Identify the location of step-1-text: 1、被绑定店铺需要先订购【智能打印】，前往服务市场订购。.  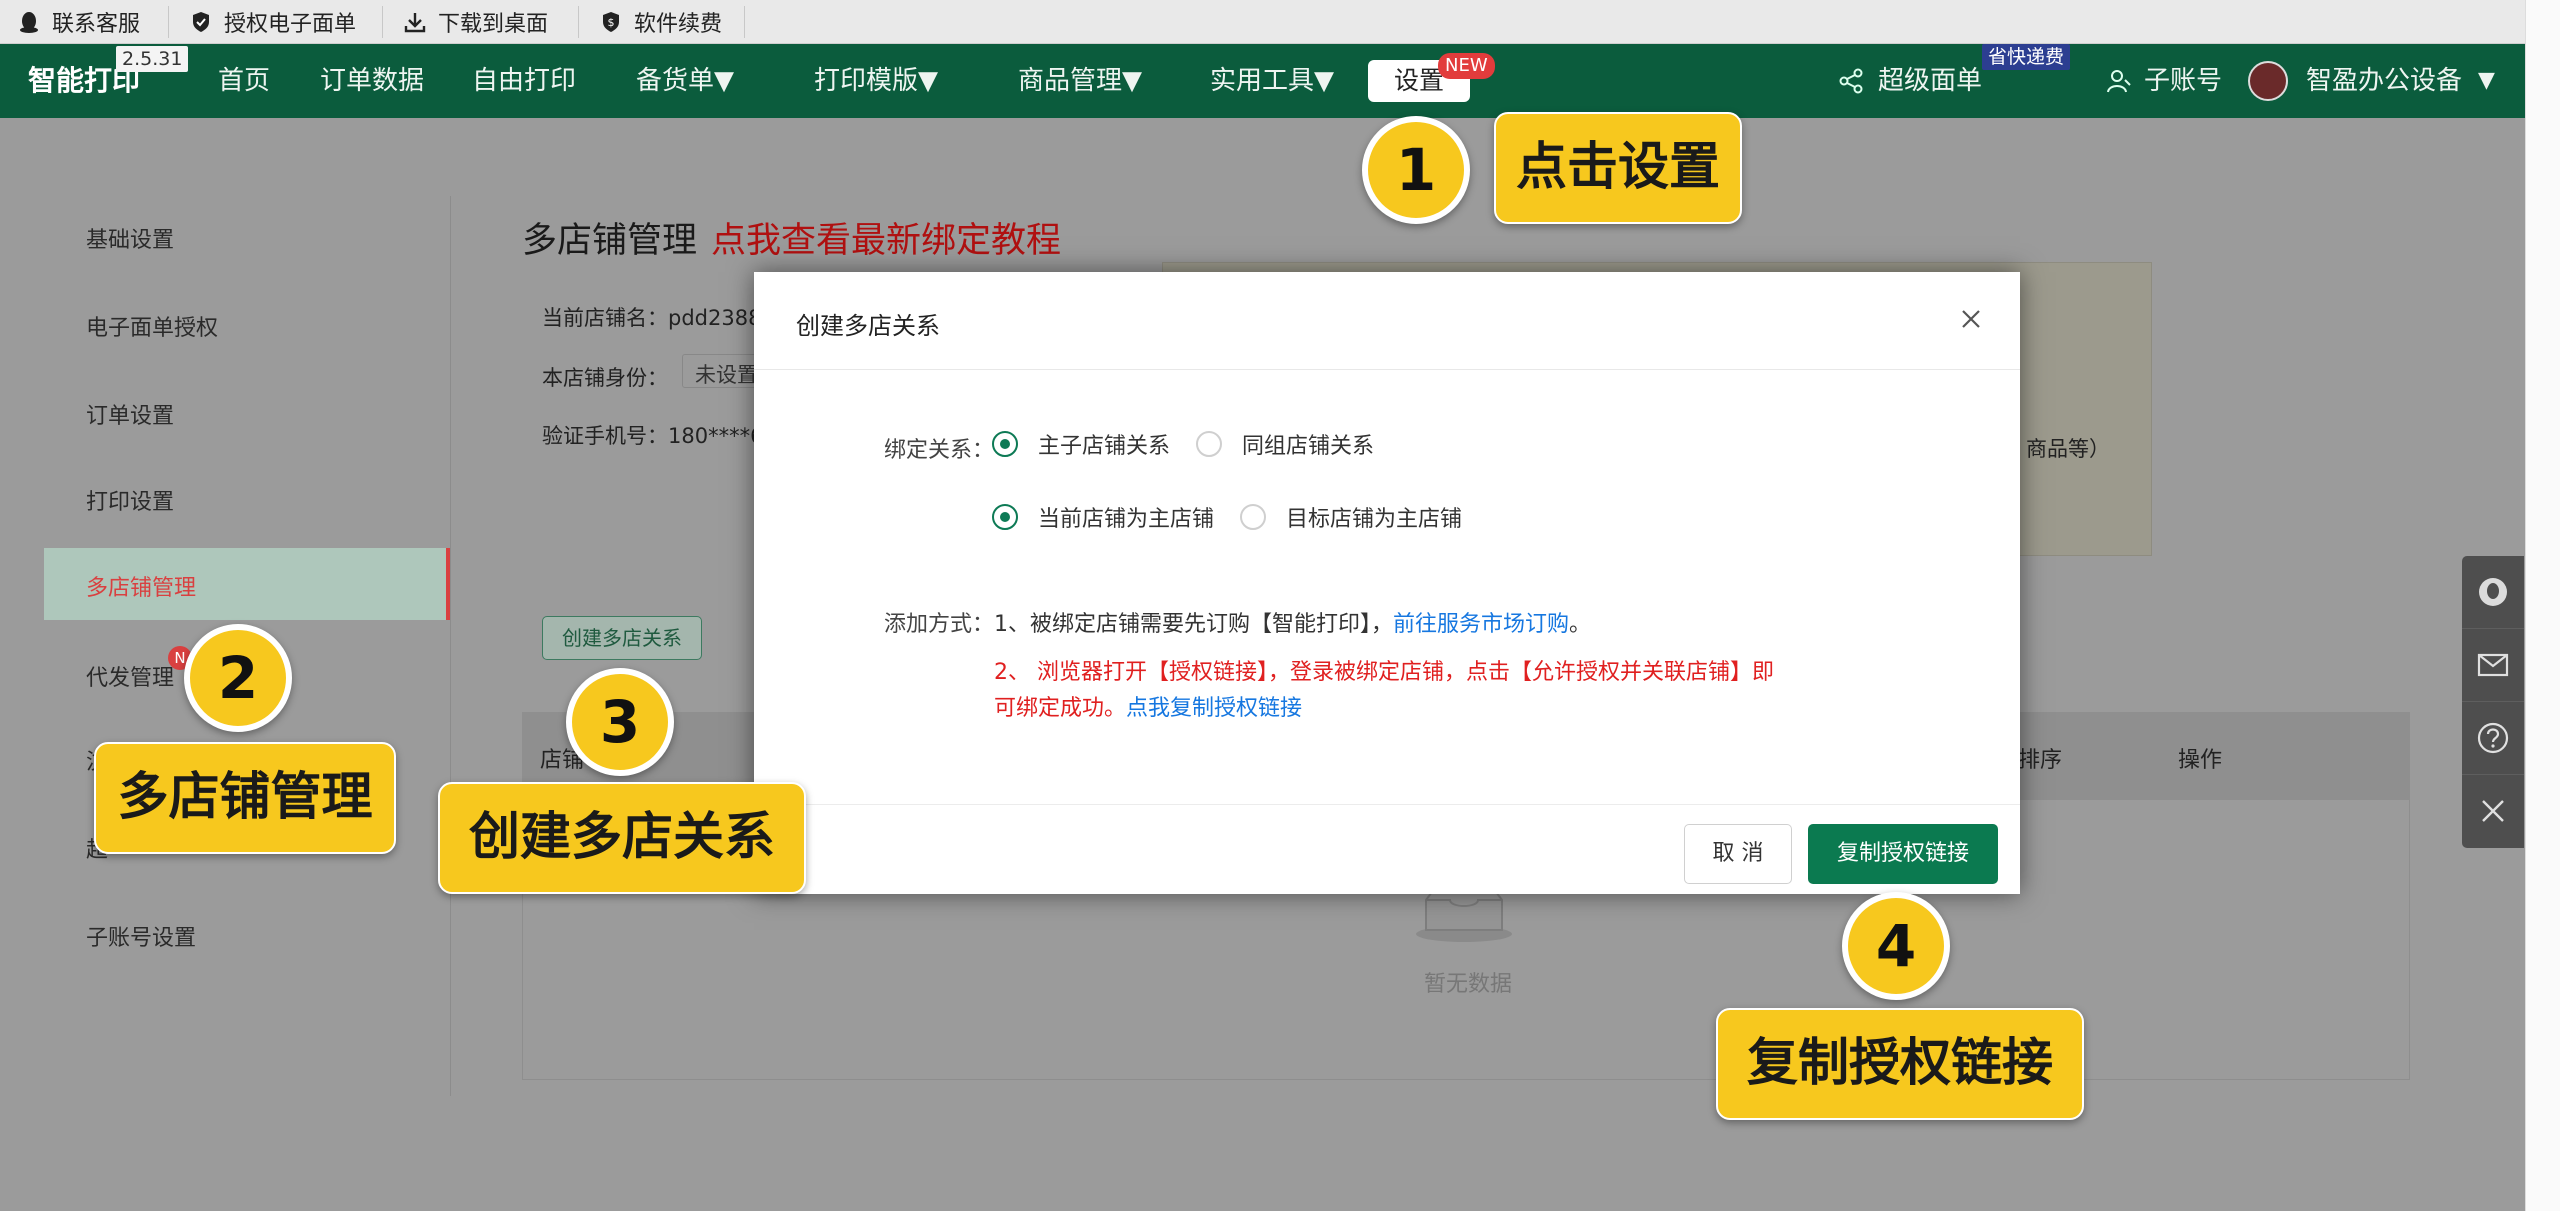
(1292, 622).